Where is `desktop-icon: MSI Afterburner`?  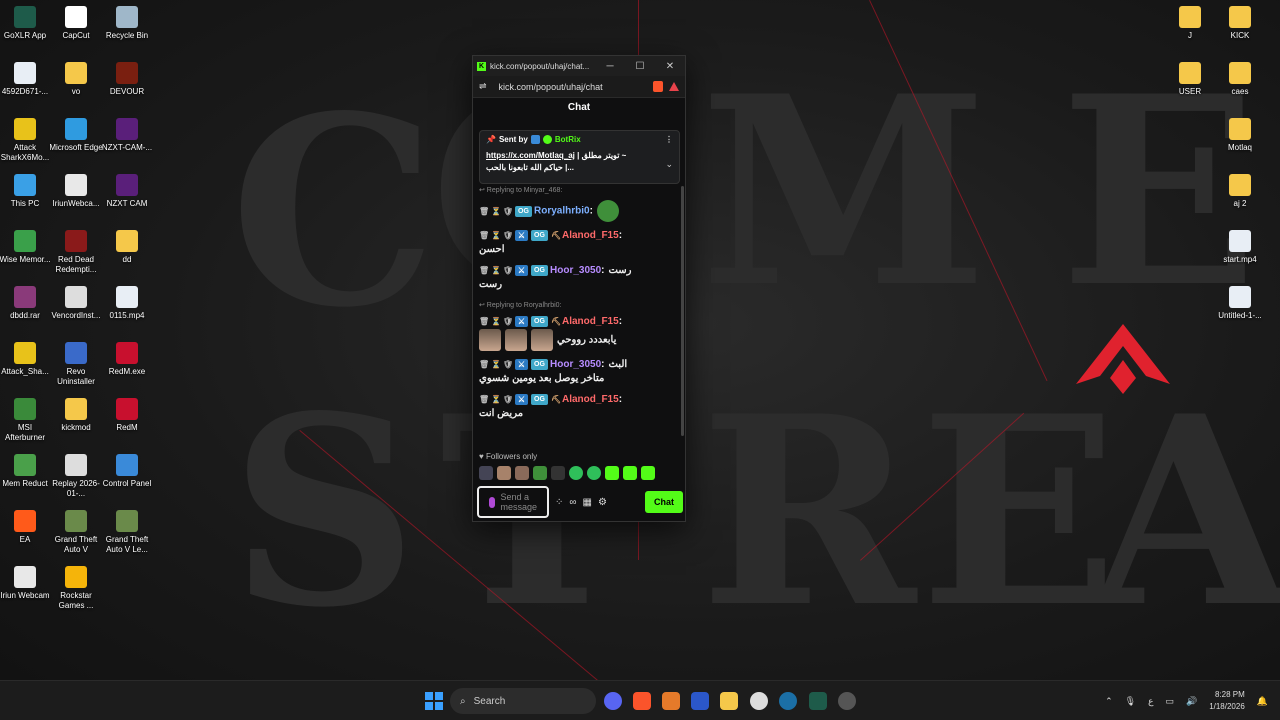
desktop-icon: MSI Afterburner is located at coordinates (26, 420).